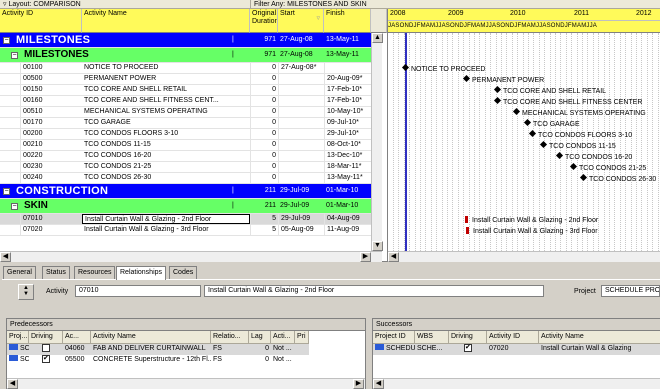  What do you see at coordinates (393, 257) in the screenshot?
I see `gantt-scroll-left-button: ◀` at bounding box center [393, 257].